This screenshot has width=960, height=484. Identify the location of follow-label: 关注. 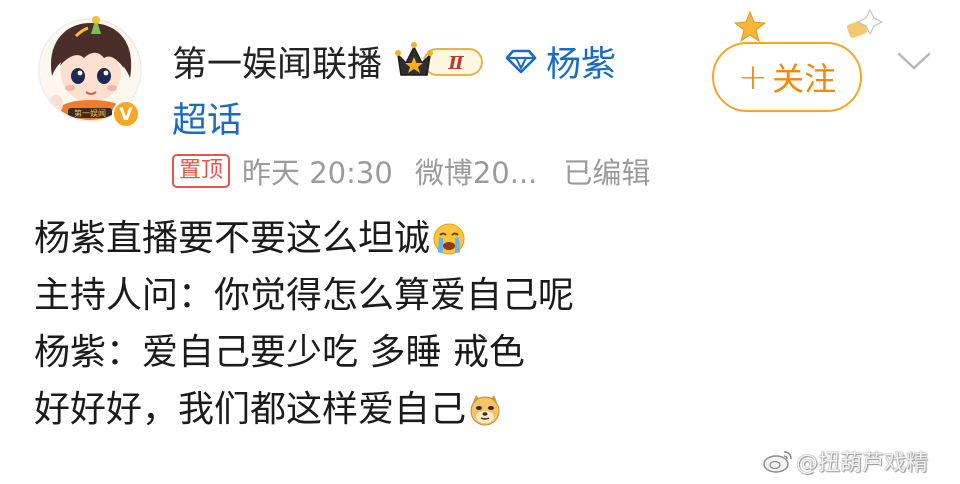
(804, 79).